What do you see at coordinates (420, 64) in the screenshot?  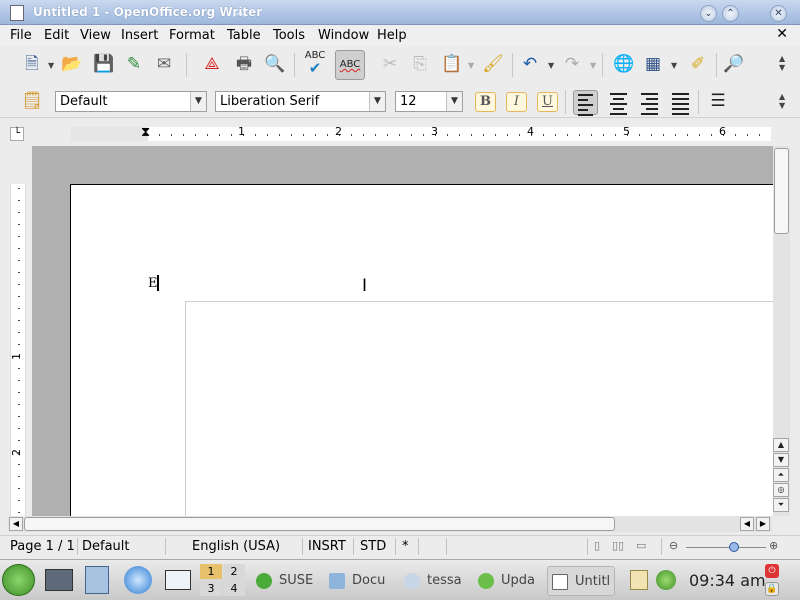 I see `copy-icon: ⎘` at bounding box center [420, 64].